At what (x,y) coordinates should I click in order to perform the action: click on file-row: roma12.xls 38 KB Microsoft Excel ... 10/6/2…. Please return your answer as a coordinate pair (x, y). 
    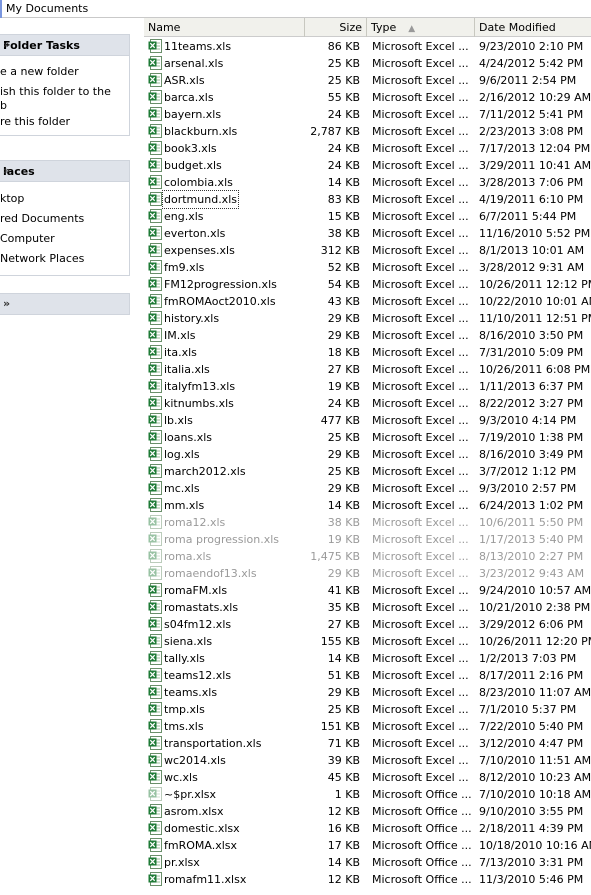
    Looking at the image, I should click on (367, 522).